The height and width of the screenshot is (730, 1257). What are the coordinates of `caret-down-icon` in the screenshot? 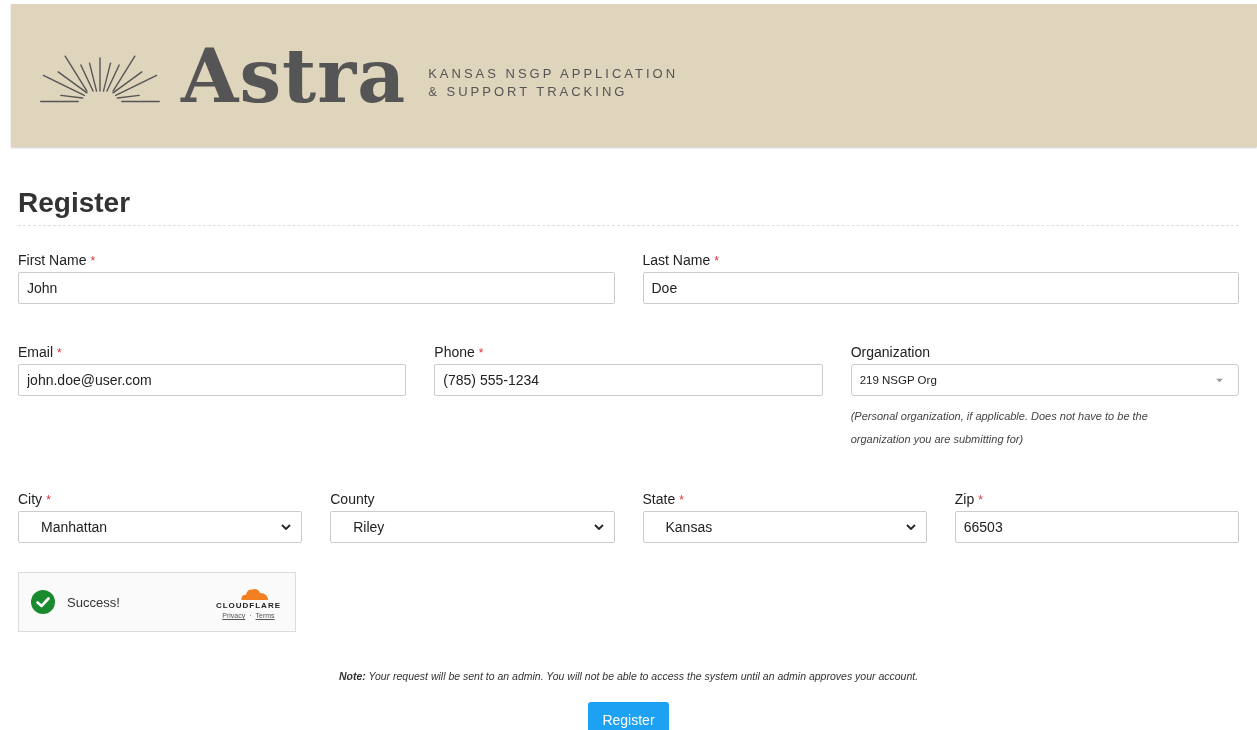 It's located at (1219, 380).